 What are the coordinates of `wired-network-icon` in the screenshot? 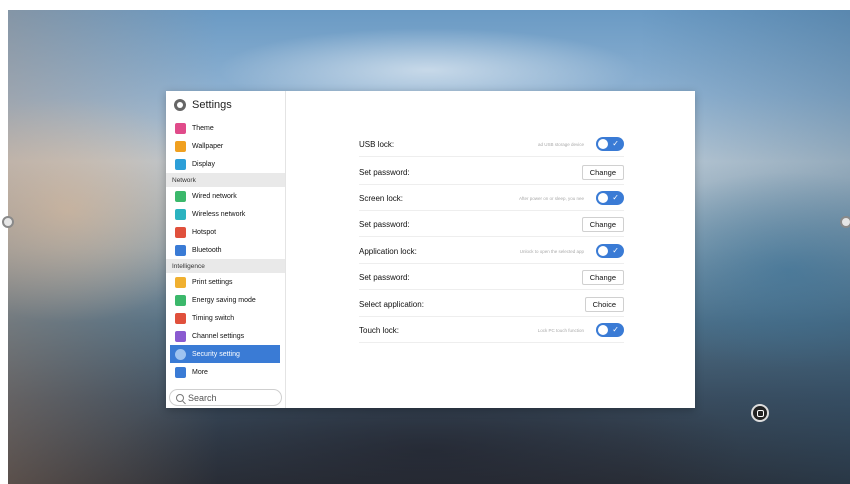 It's located at (180, 196).